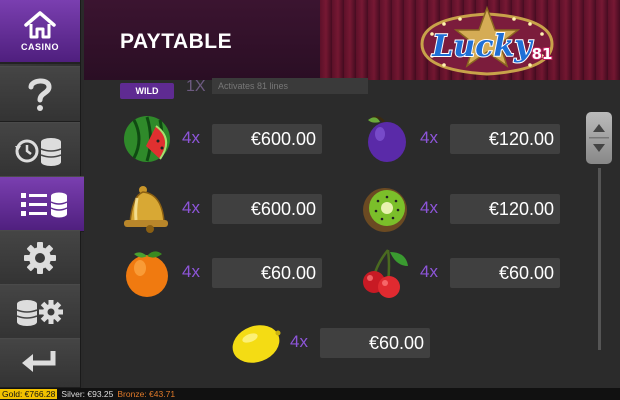 This screenshot has width=620, height=400. I want to click on sidebar-item-settings, so click(40, 258).